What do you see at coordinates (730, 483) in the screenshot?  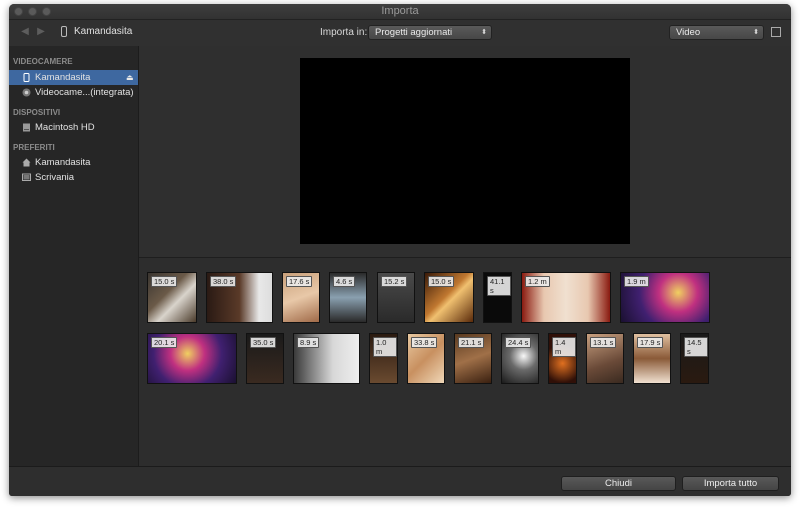 I see `import-all-button: Importa tutto` at bounding box center [730, 483].